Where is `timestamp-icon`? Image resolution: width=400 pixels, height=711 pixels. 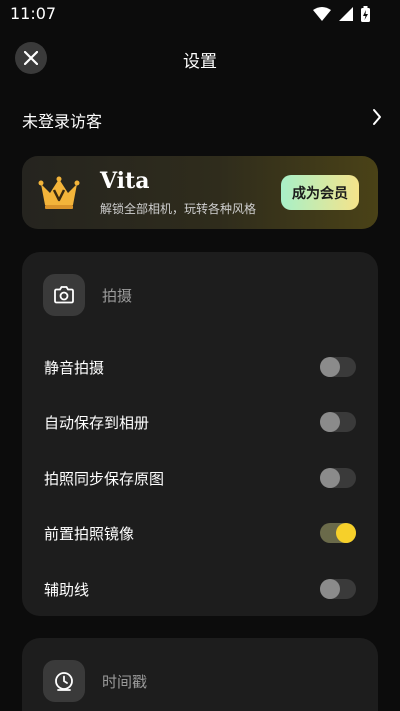
timestamp-icon is located at coordinates (64, 681).